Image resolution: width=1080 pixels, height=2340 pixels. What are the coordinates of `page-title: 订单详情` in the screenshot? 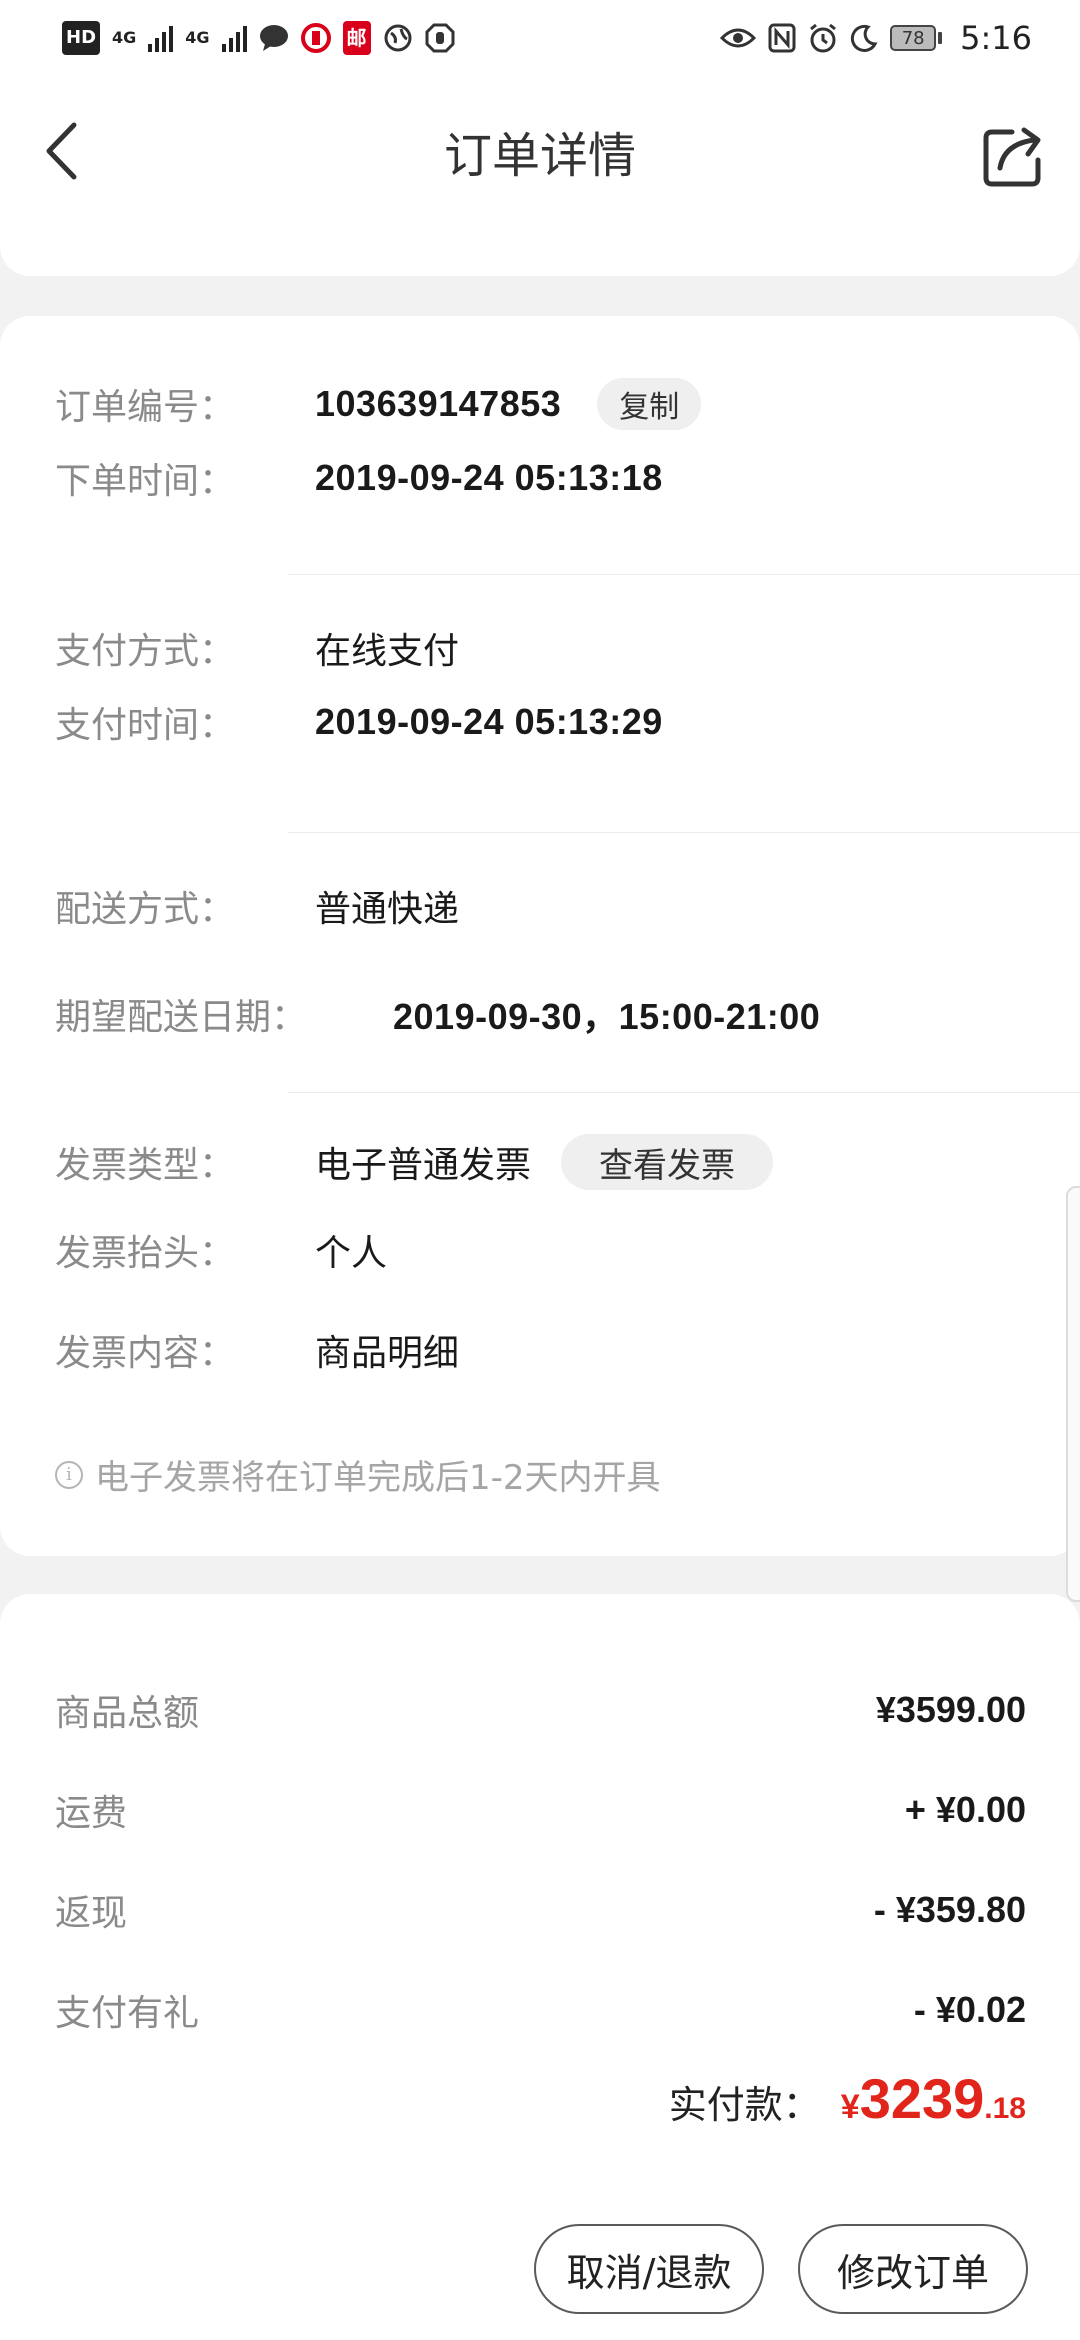 It's located at (539, 156).